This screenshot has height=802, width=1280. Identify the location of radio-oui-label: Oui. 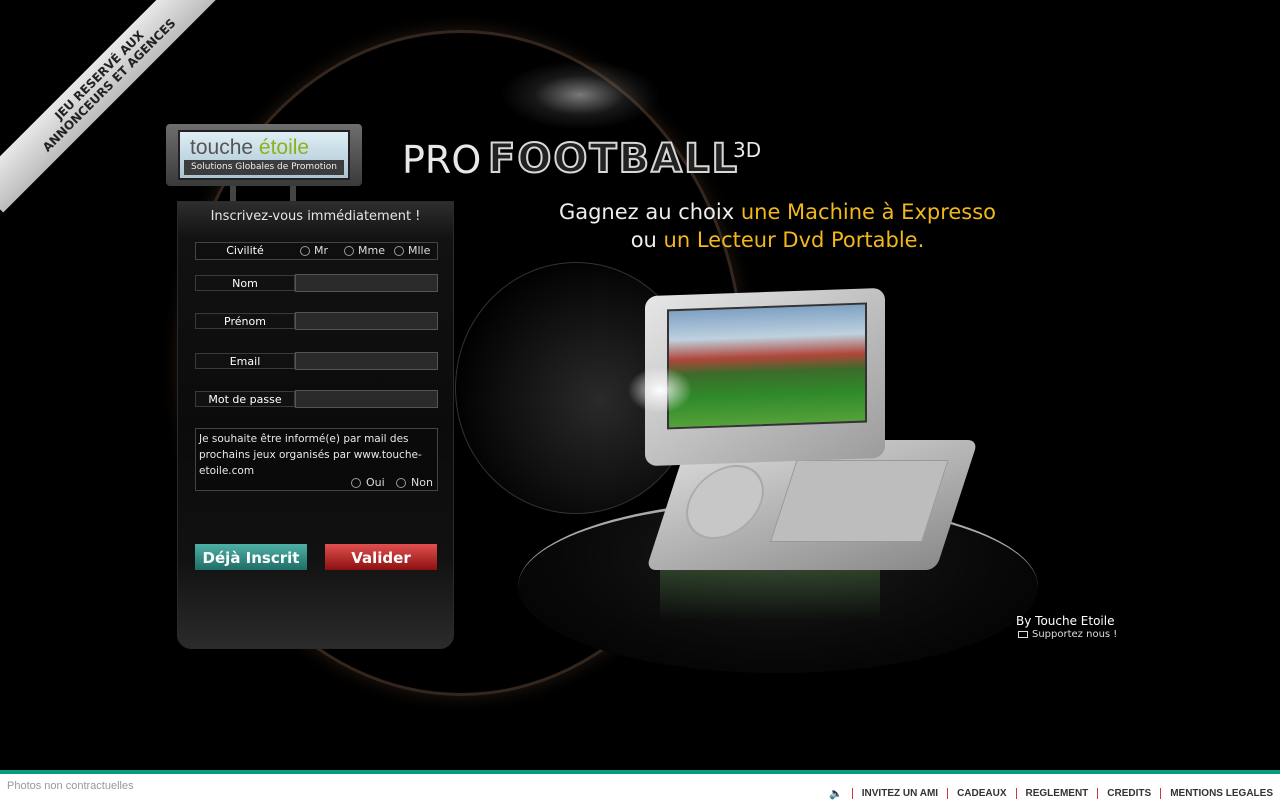
(375, 482).